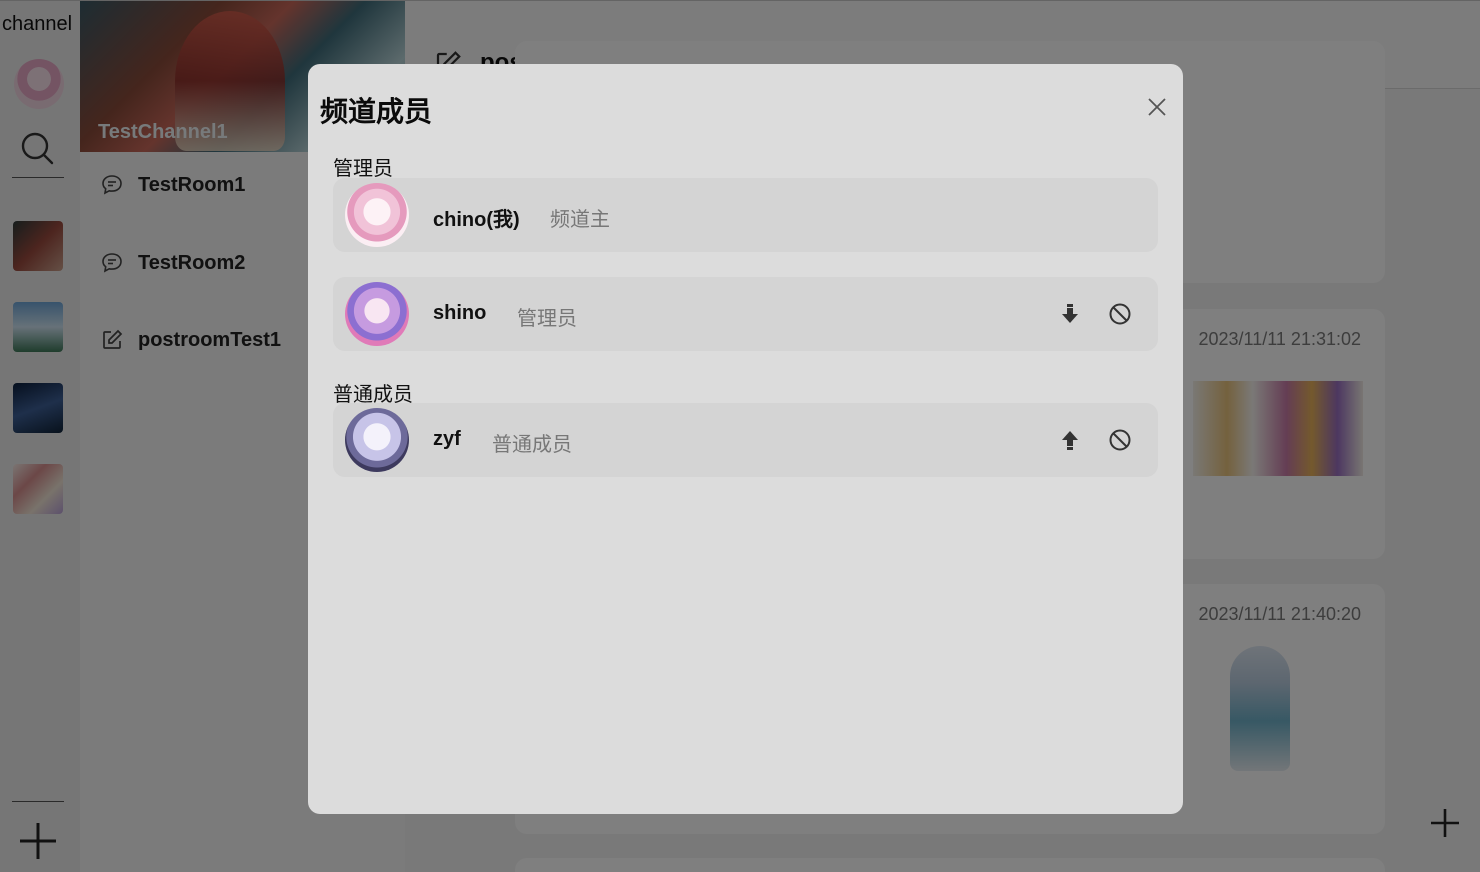  What do you see at coordinates (745, 215) in the screenshot?
I see `member-row-owner: chino(我) 频道主` at bounding box center [745, 215].